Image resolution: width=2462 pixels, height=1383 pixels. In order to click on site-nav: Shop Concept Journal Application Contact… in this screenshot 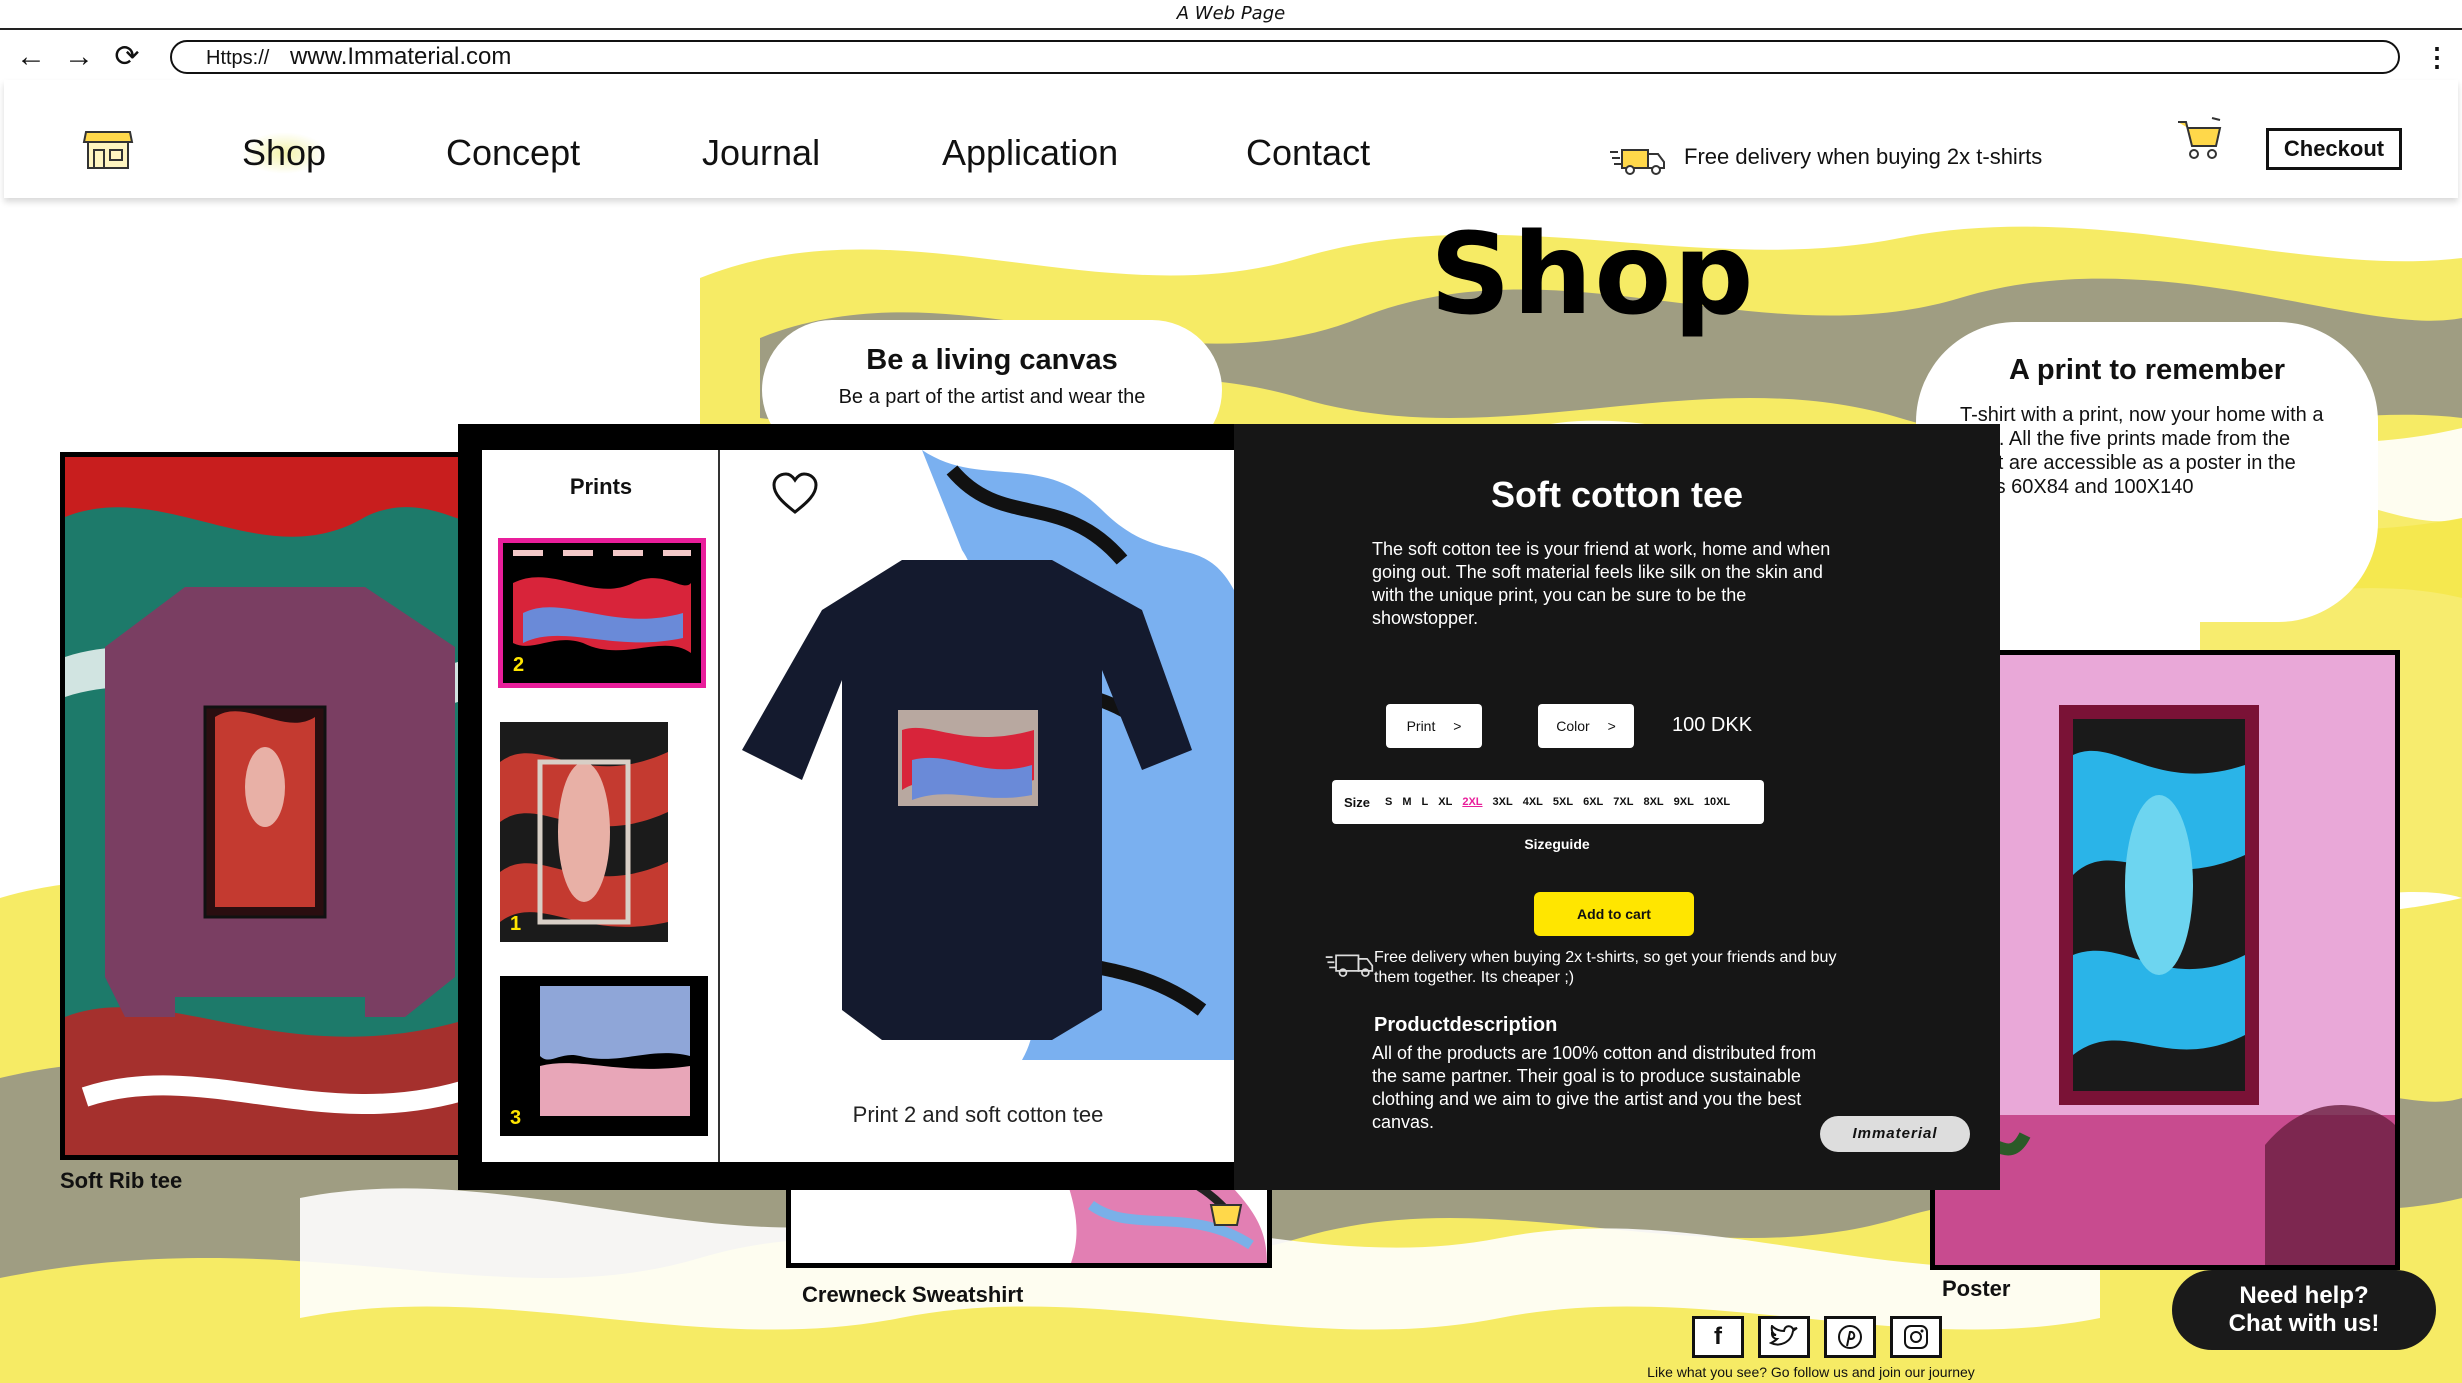, I will do `click(1231, 139)`.